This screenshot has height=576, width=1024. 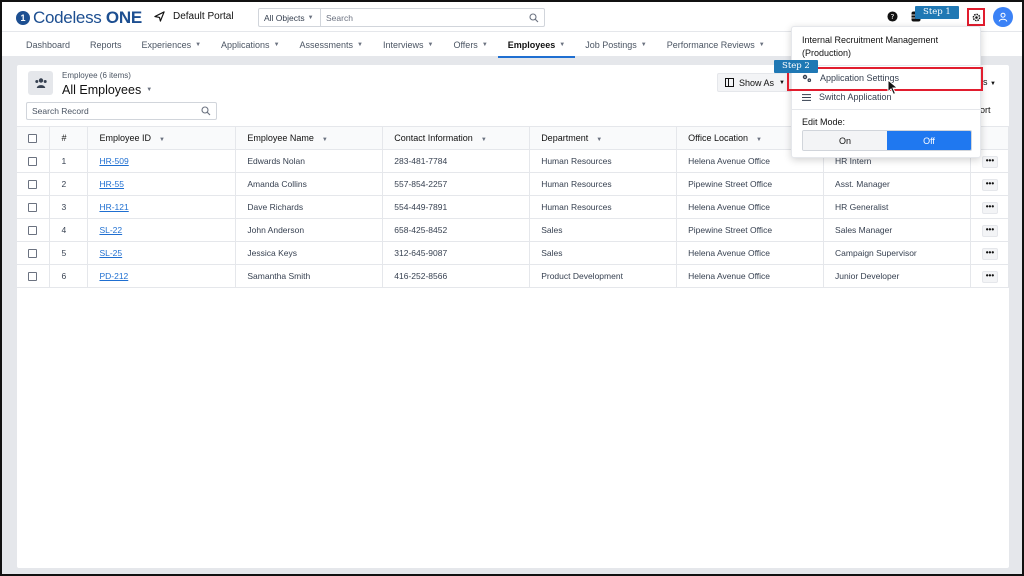 I want to click on employee-id-link: HR-55, so click(x=111, y=184).